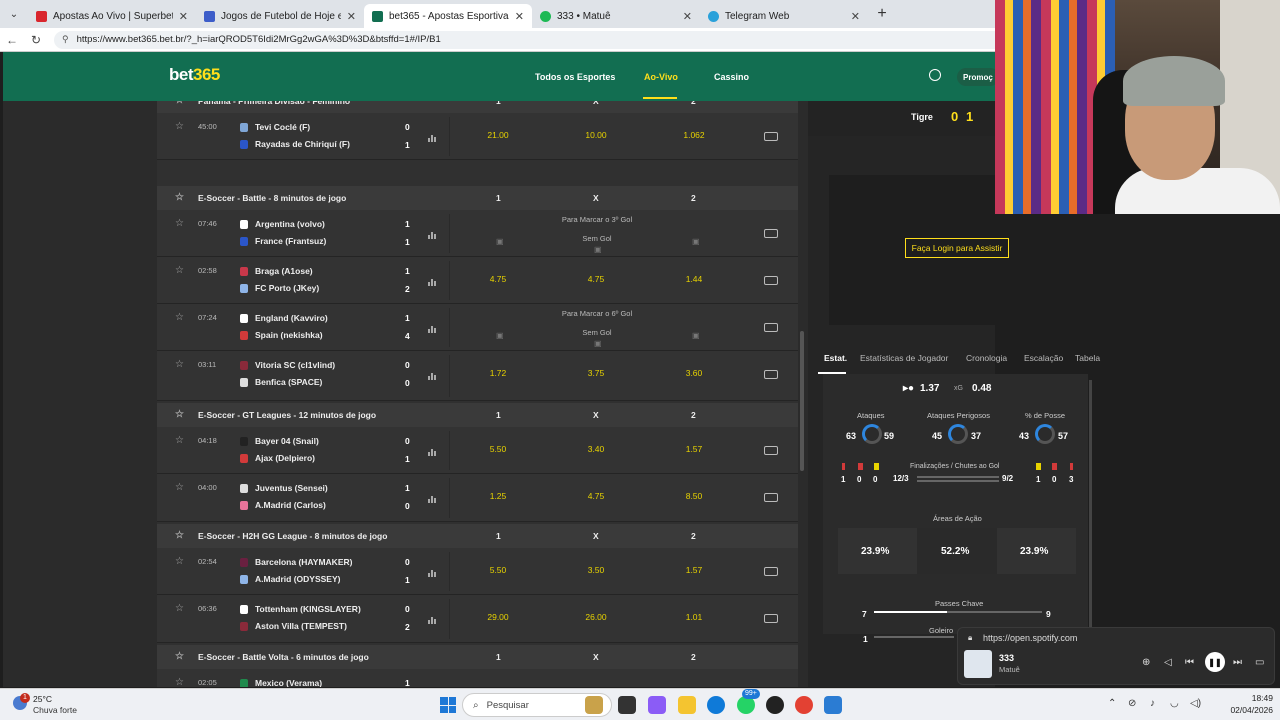 The width and height of the screenshot is (1280, 720). Describe the element at coordinates (775, 705) in the screenshot. I see `obs-icon` at that location.